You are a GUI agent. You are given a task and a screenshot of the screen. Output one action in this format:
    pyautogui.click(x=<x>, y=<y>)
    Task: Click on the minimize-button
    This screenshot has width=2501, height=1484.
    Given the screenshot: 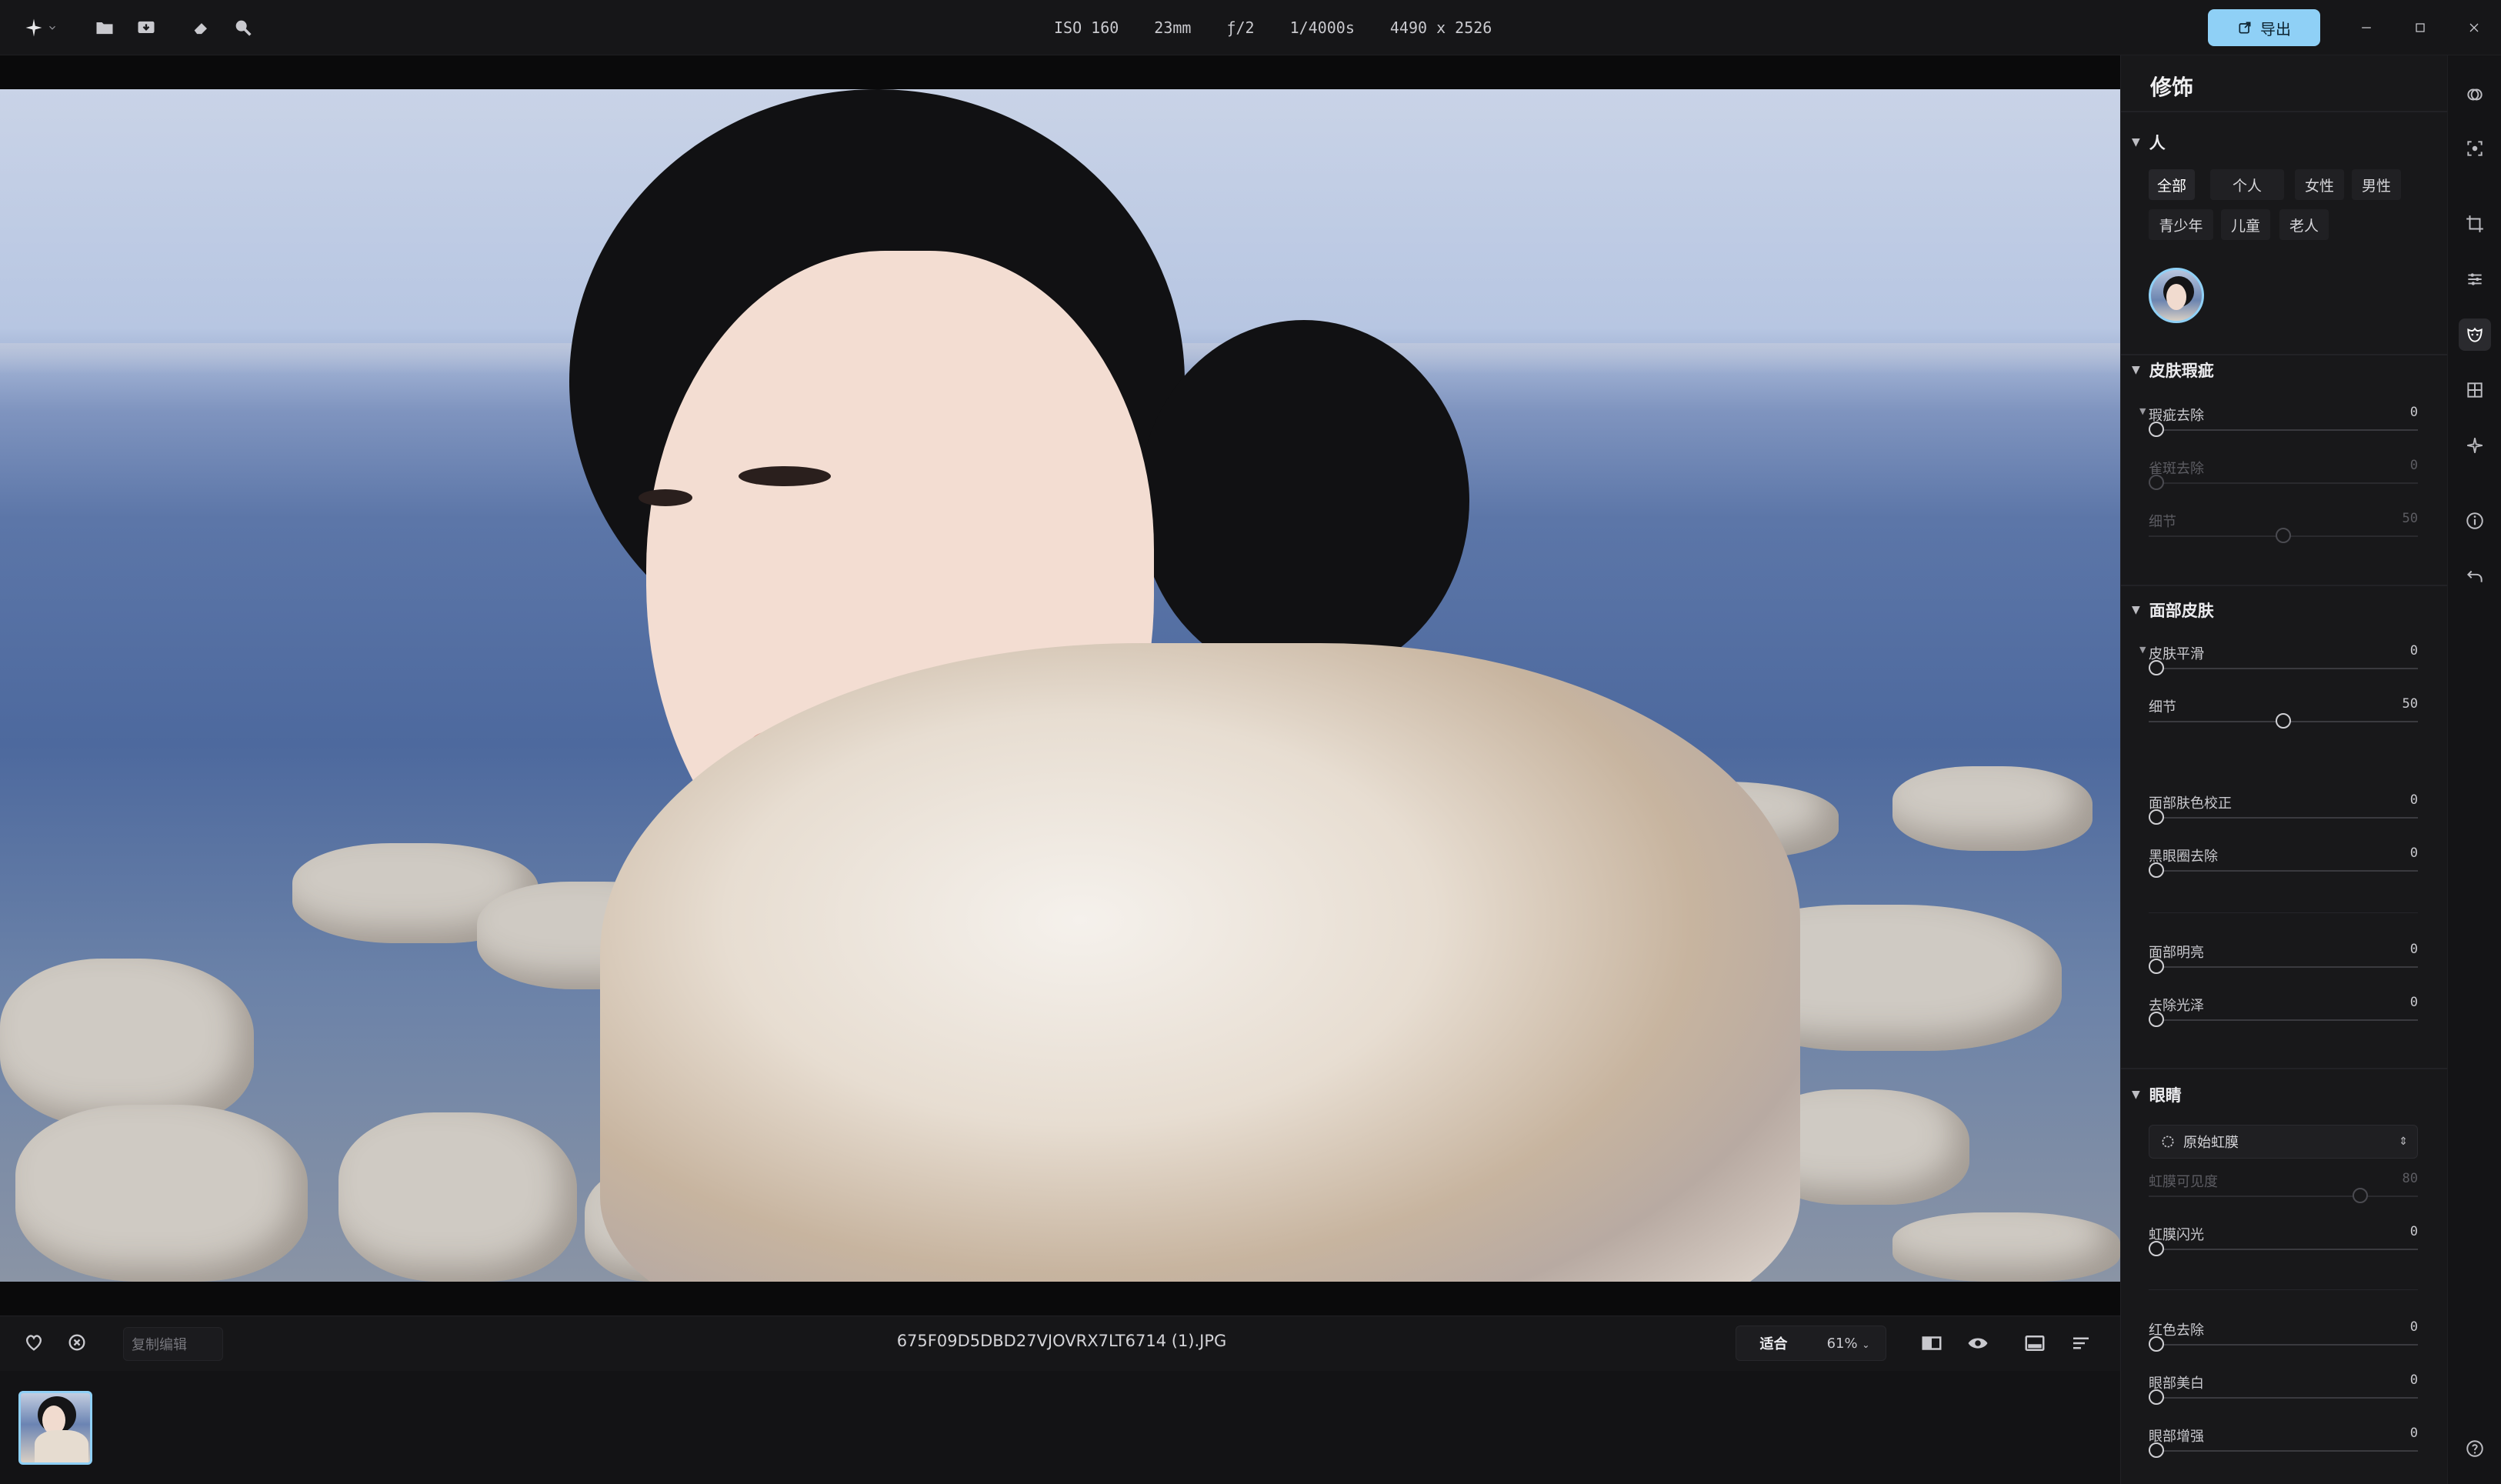 What is the action you would take?
    pyautogui.click(x=2366, y=27)
    